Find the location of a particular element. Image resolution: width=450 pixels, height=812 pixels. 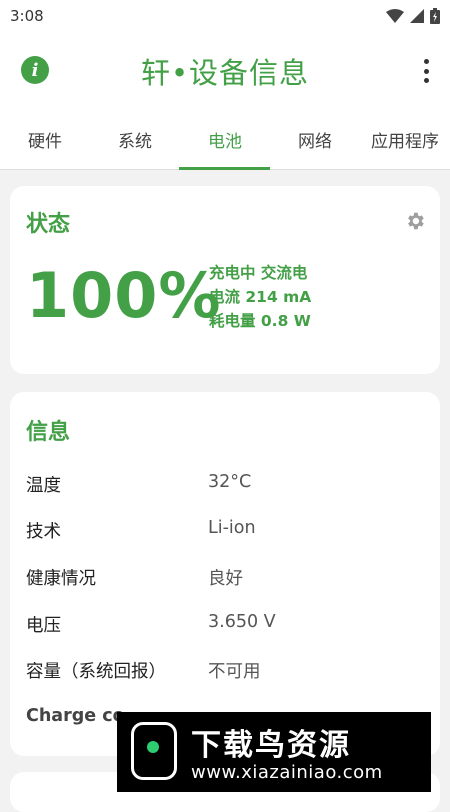

info-row-health: 健康情况 良好 is located at coordinates (226, 580).